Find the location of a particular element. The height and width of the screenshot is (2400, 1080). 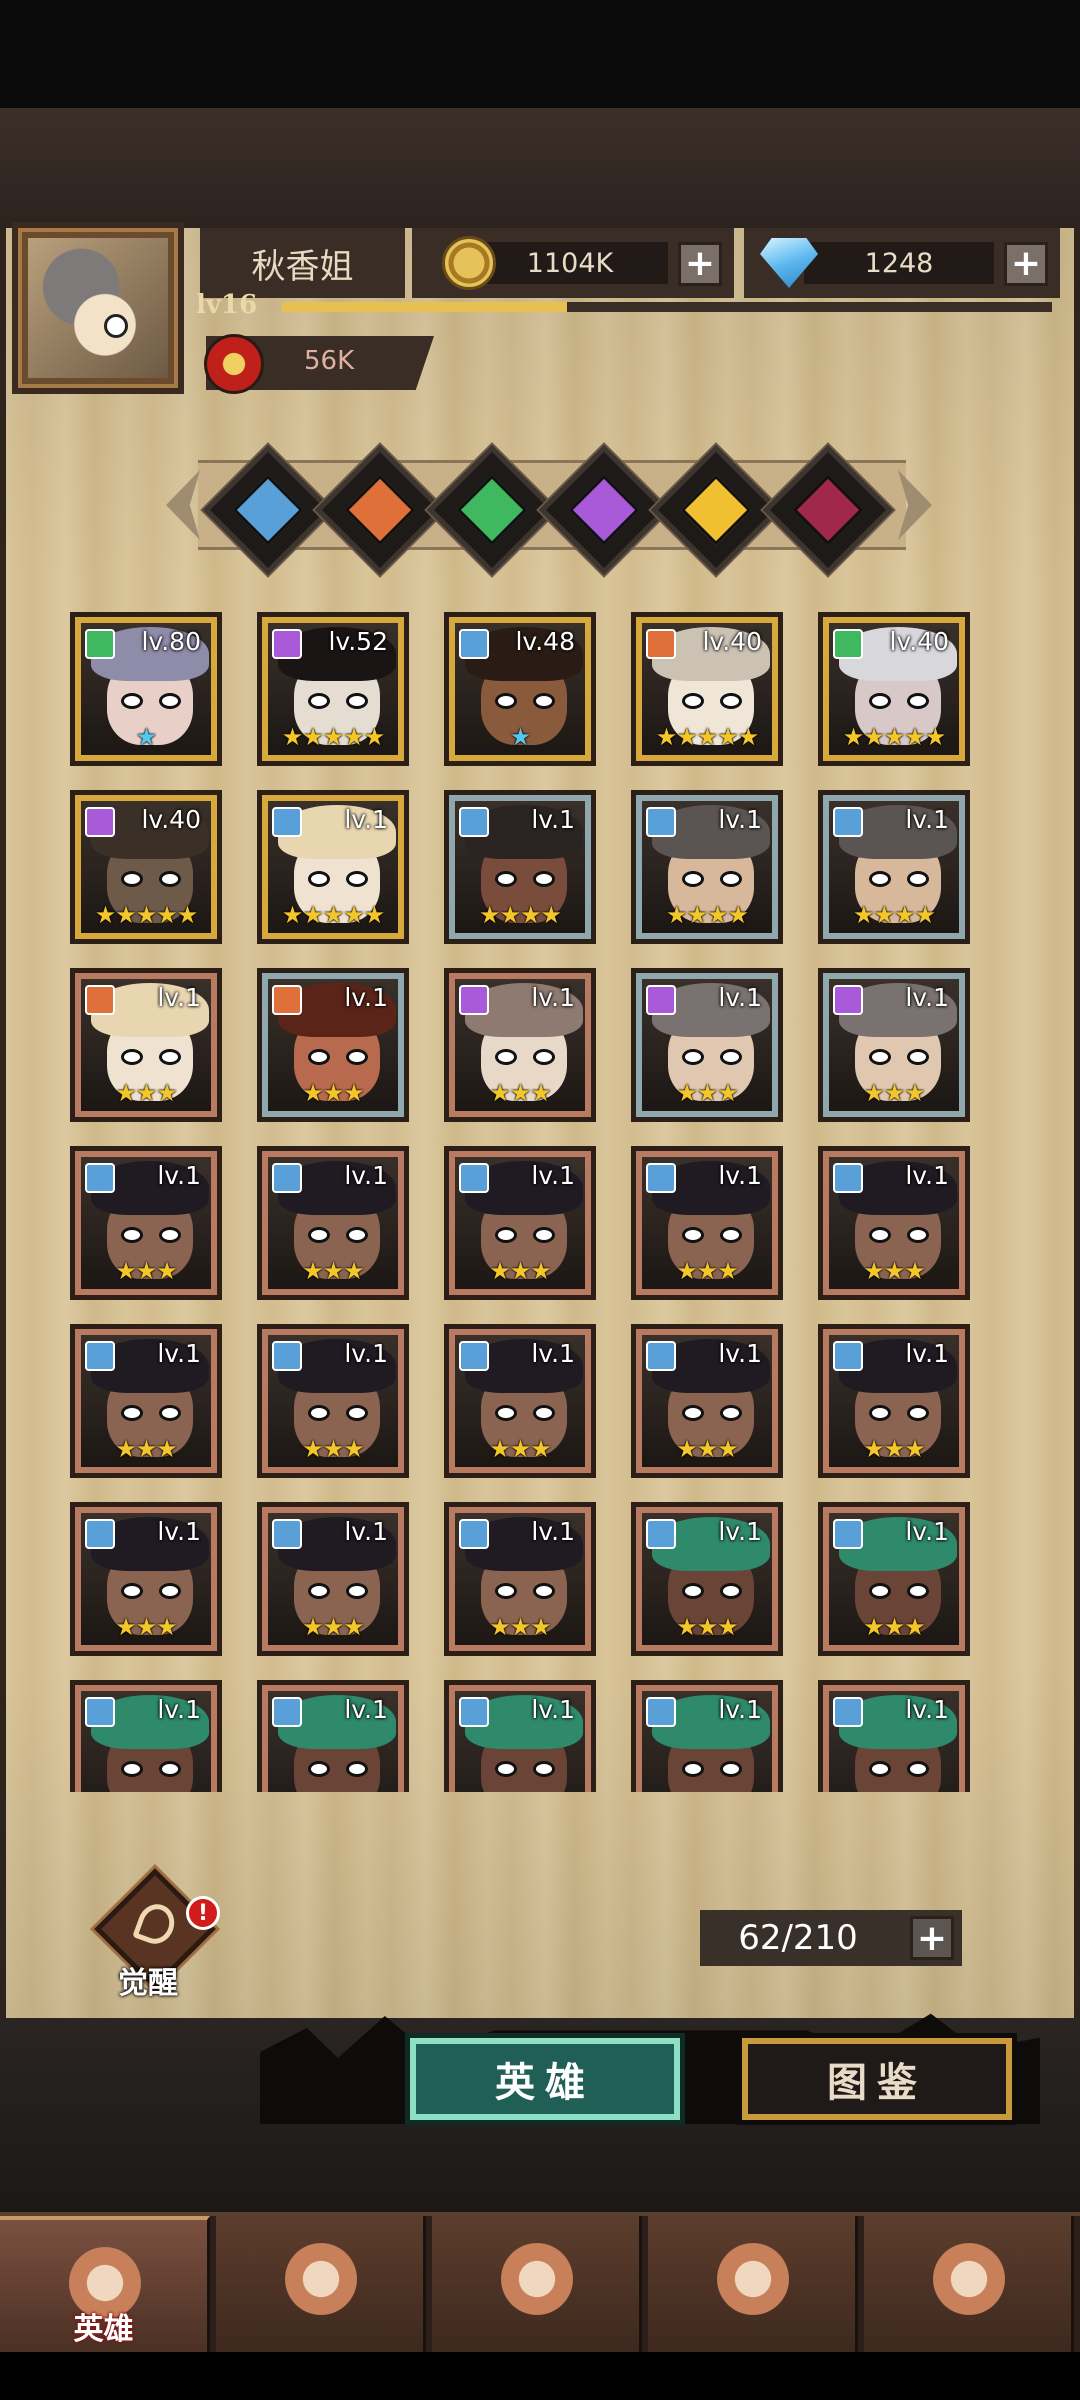

nav-helmet: 英雄 is located at coordinates (105, 2286).